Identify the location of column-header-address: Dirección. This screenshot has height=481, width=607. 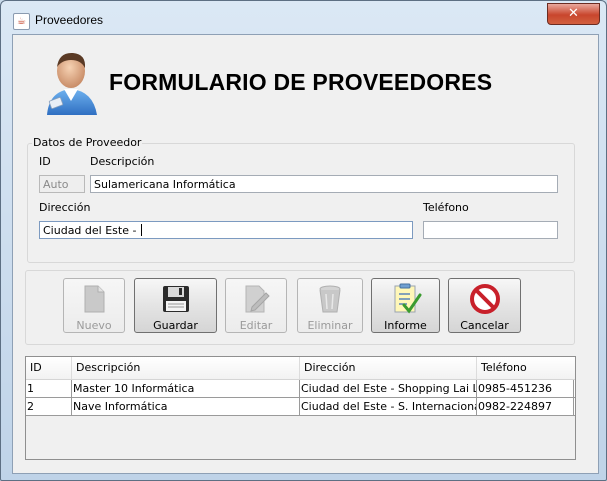
(388, 368).